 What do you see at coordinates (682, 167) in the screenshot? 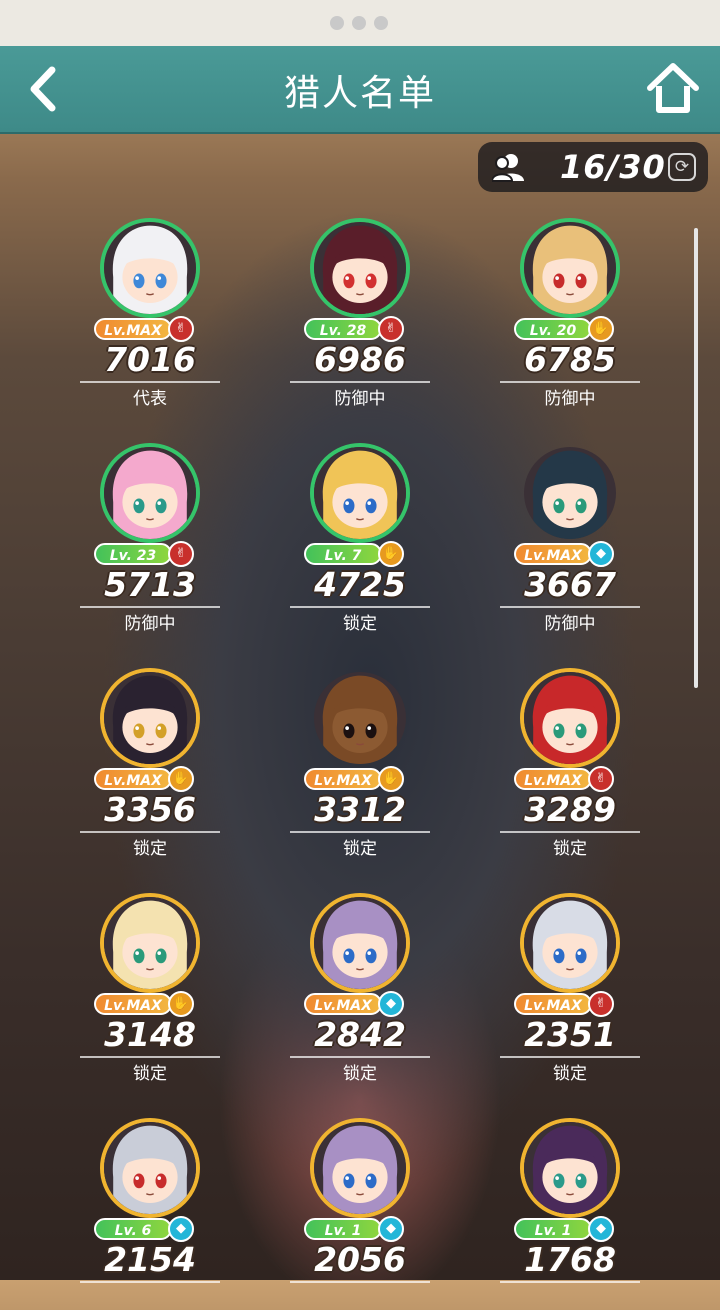
I see `refresh-icon: ⟳` at bounding box center [682, 167].